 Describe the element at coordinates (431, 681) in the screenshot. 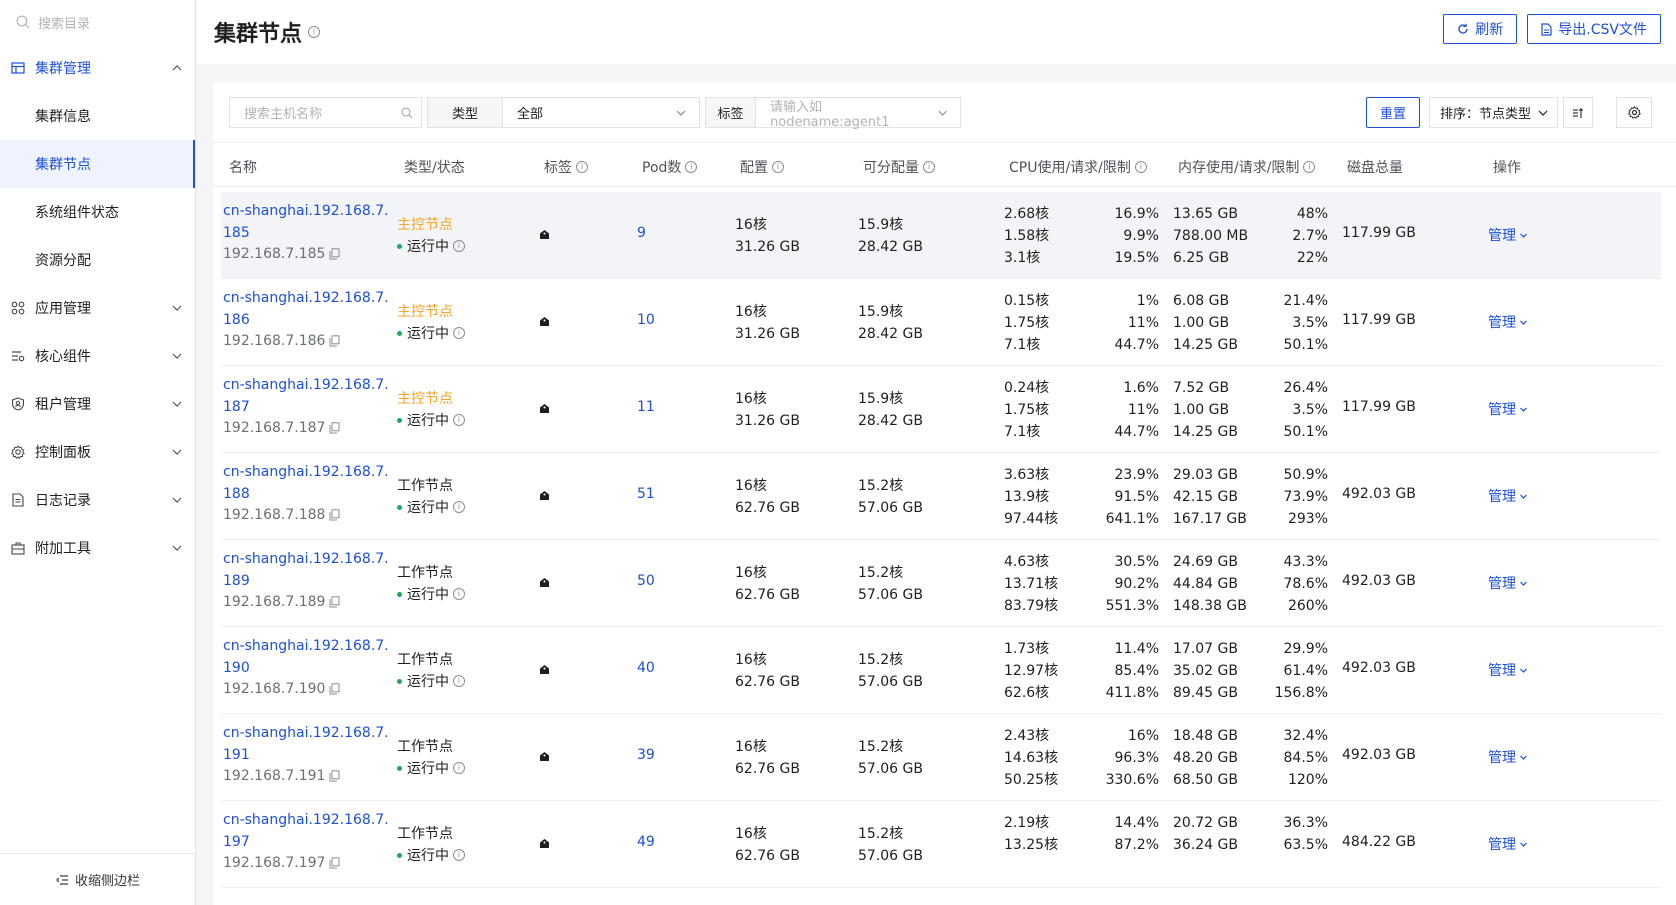

I see `node-status: 运行中 i` at that location.